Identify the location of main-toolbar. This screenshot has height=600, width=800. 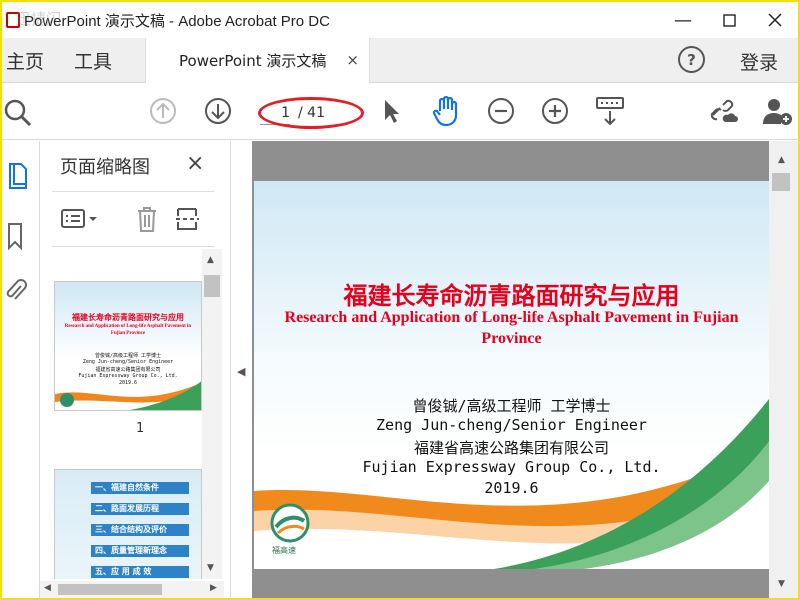
(400, 112).